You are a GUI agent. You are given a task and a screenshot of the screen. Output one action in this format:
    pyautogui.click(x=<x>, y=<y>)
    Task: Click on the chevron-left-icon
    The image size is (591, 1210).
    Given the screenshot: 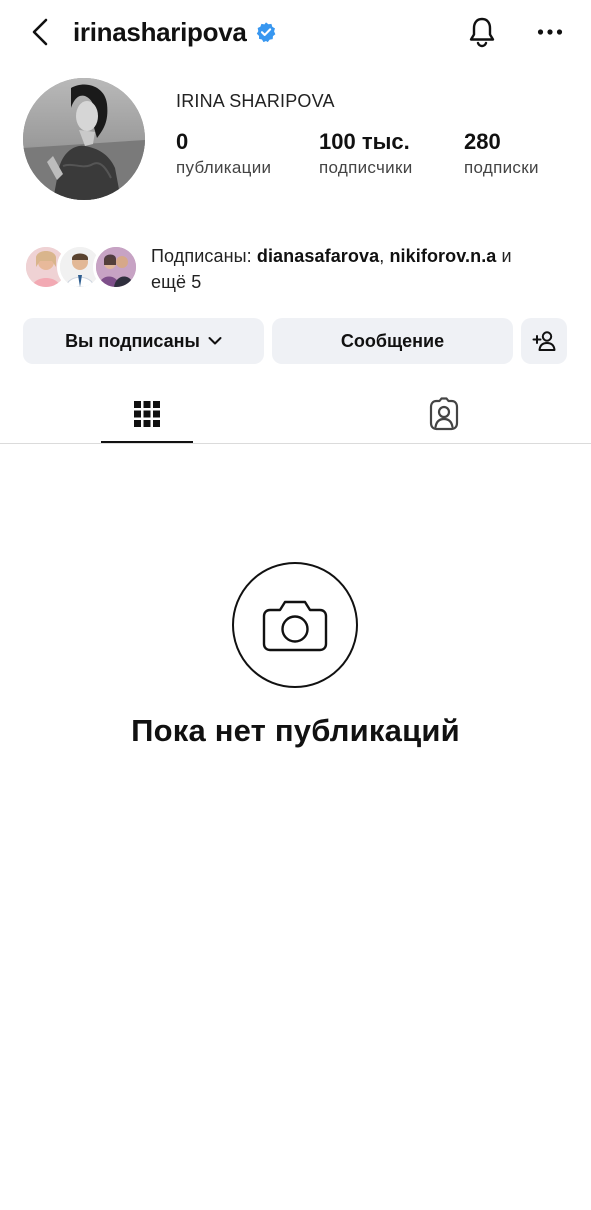 What is the action you would take?
    pyautogui.click(x=40, y=32)
    